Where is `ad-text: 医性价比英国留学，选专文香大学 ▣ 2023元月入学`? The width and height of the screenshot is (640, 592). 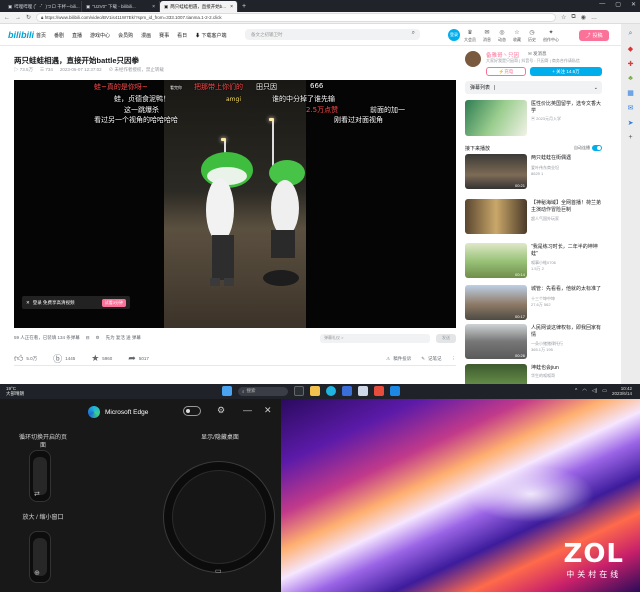
ad-text: 医性价比英国留学，选专文香大学 ▣ 2023元月入学 is located at coordinates (567, 111).